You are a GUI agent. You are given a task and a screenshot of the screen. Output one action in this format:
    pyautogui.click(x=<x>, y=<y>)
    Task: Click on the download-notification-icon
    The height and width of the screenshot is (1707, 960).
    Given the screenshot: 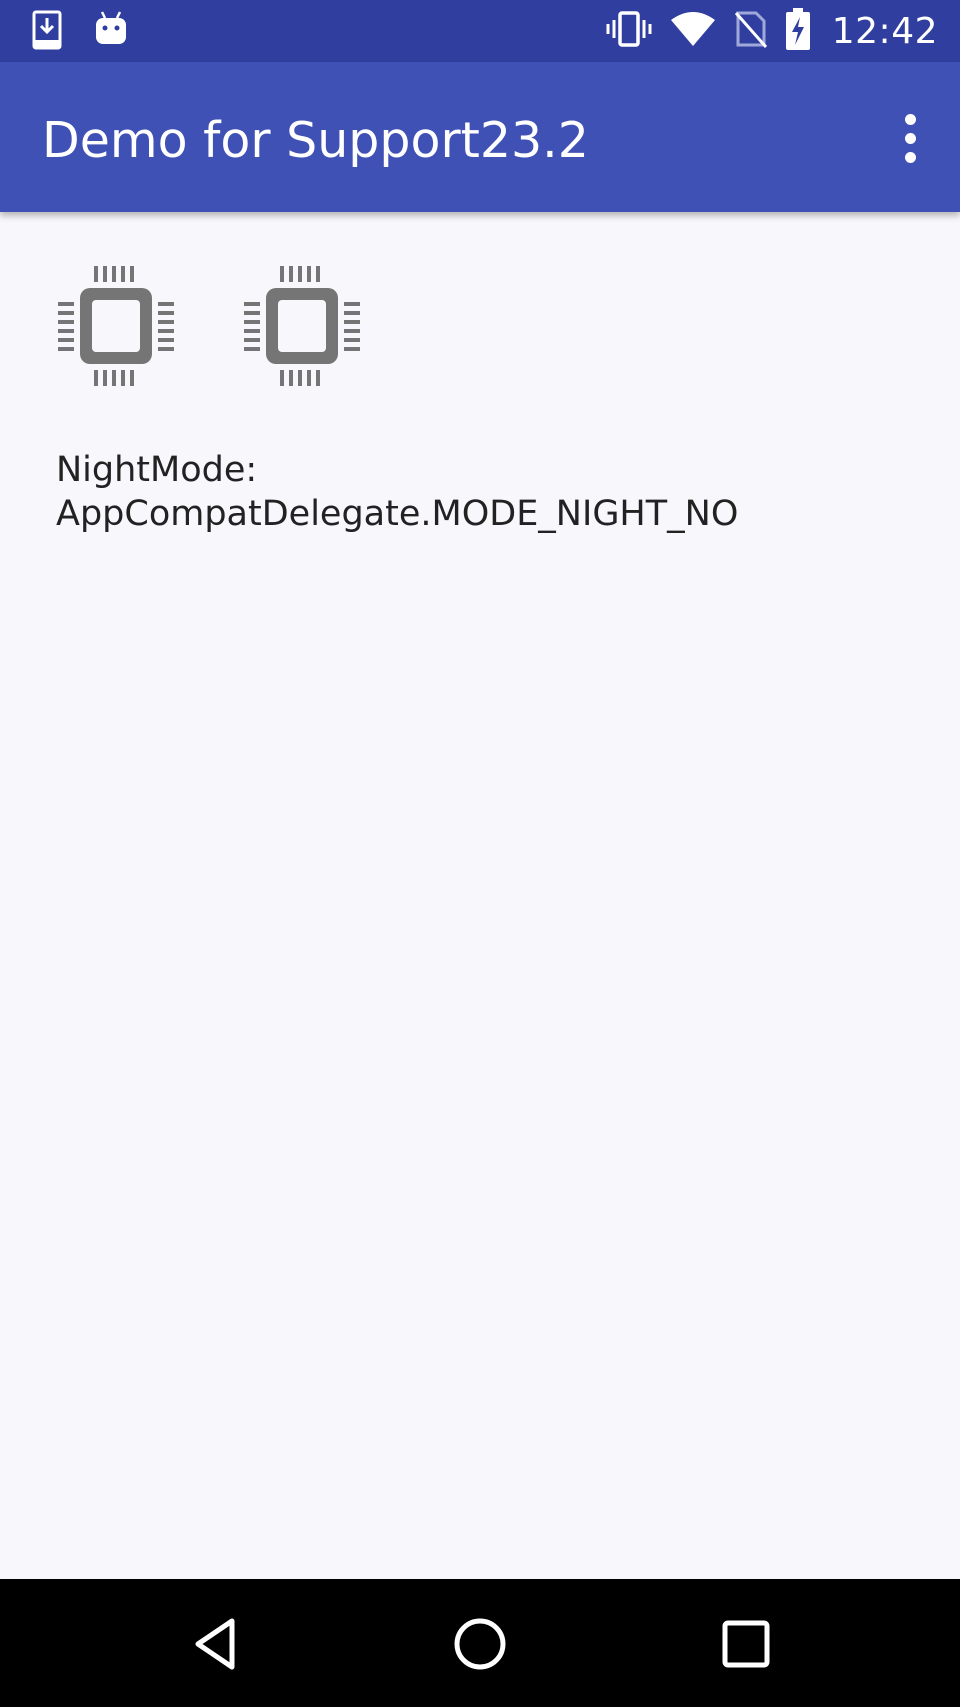 What is the action you would take?
    pyautogui.click(x=47, y=32)
    